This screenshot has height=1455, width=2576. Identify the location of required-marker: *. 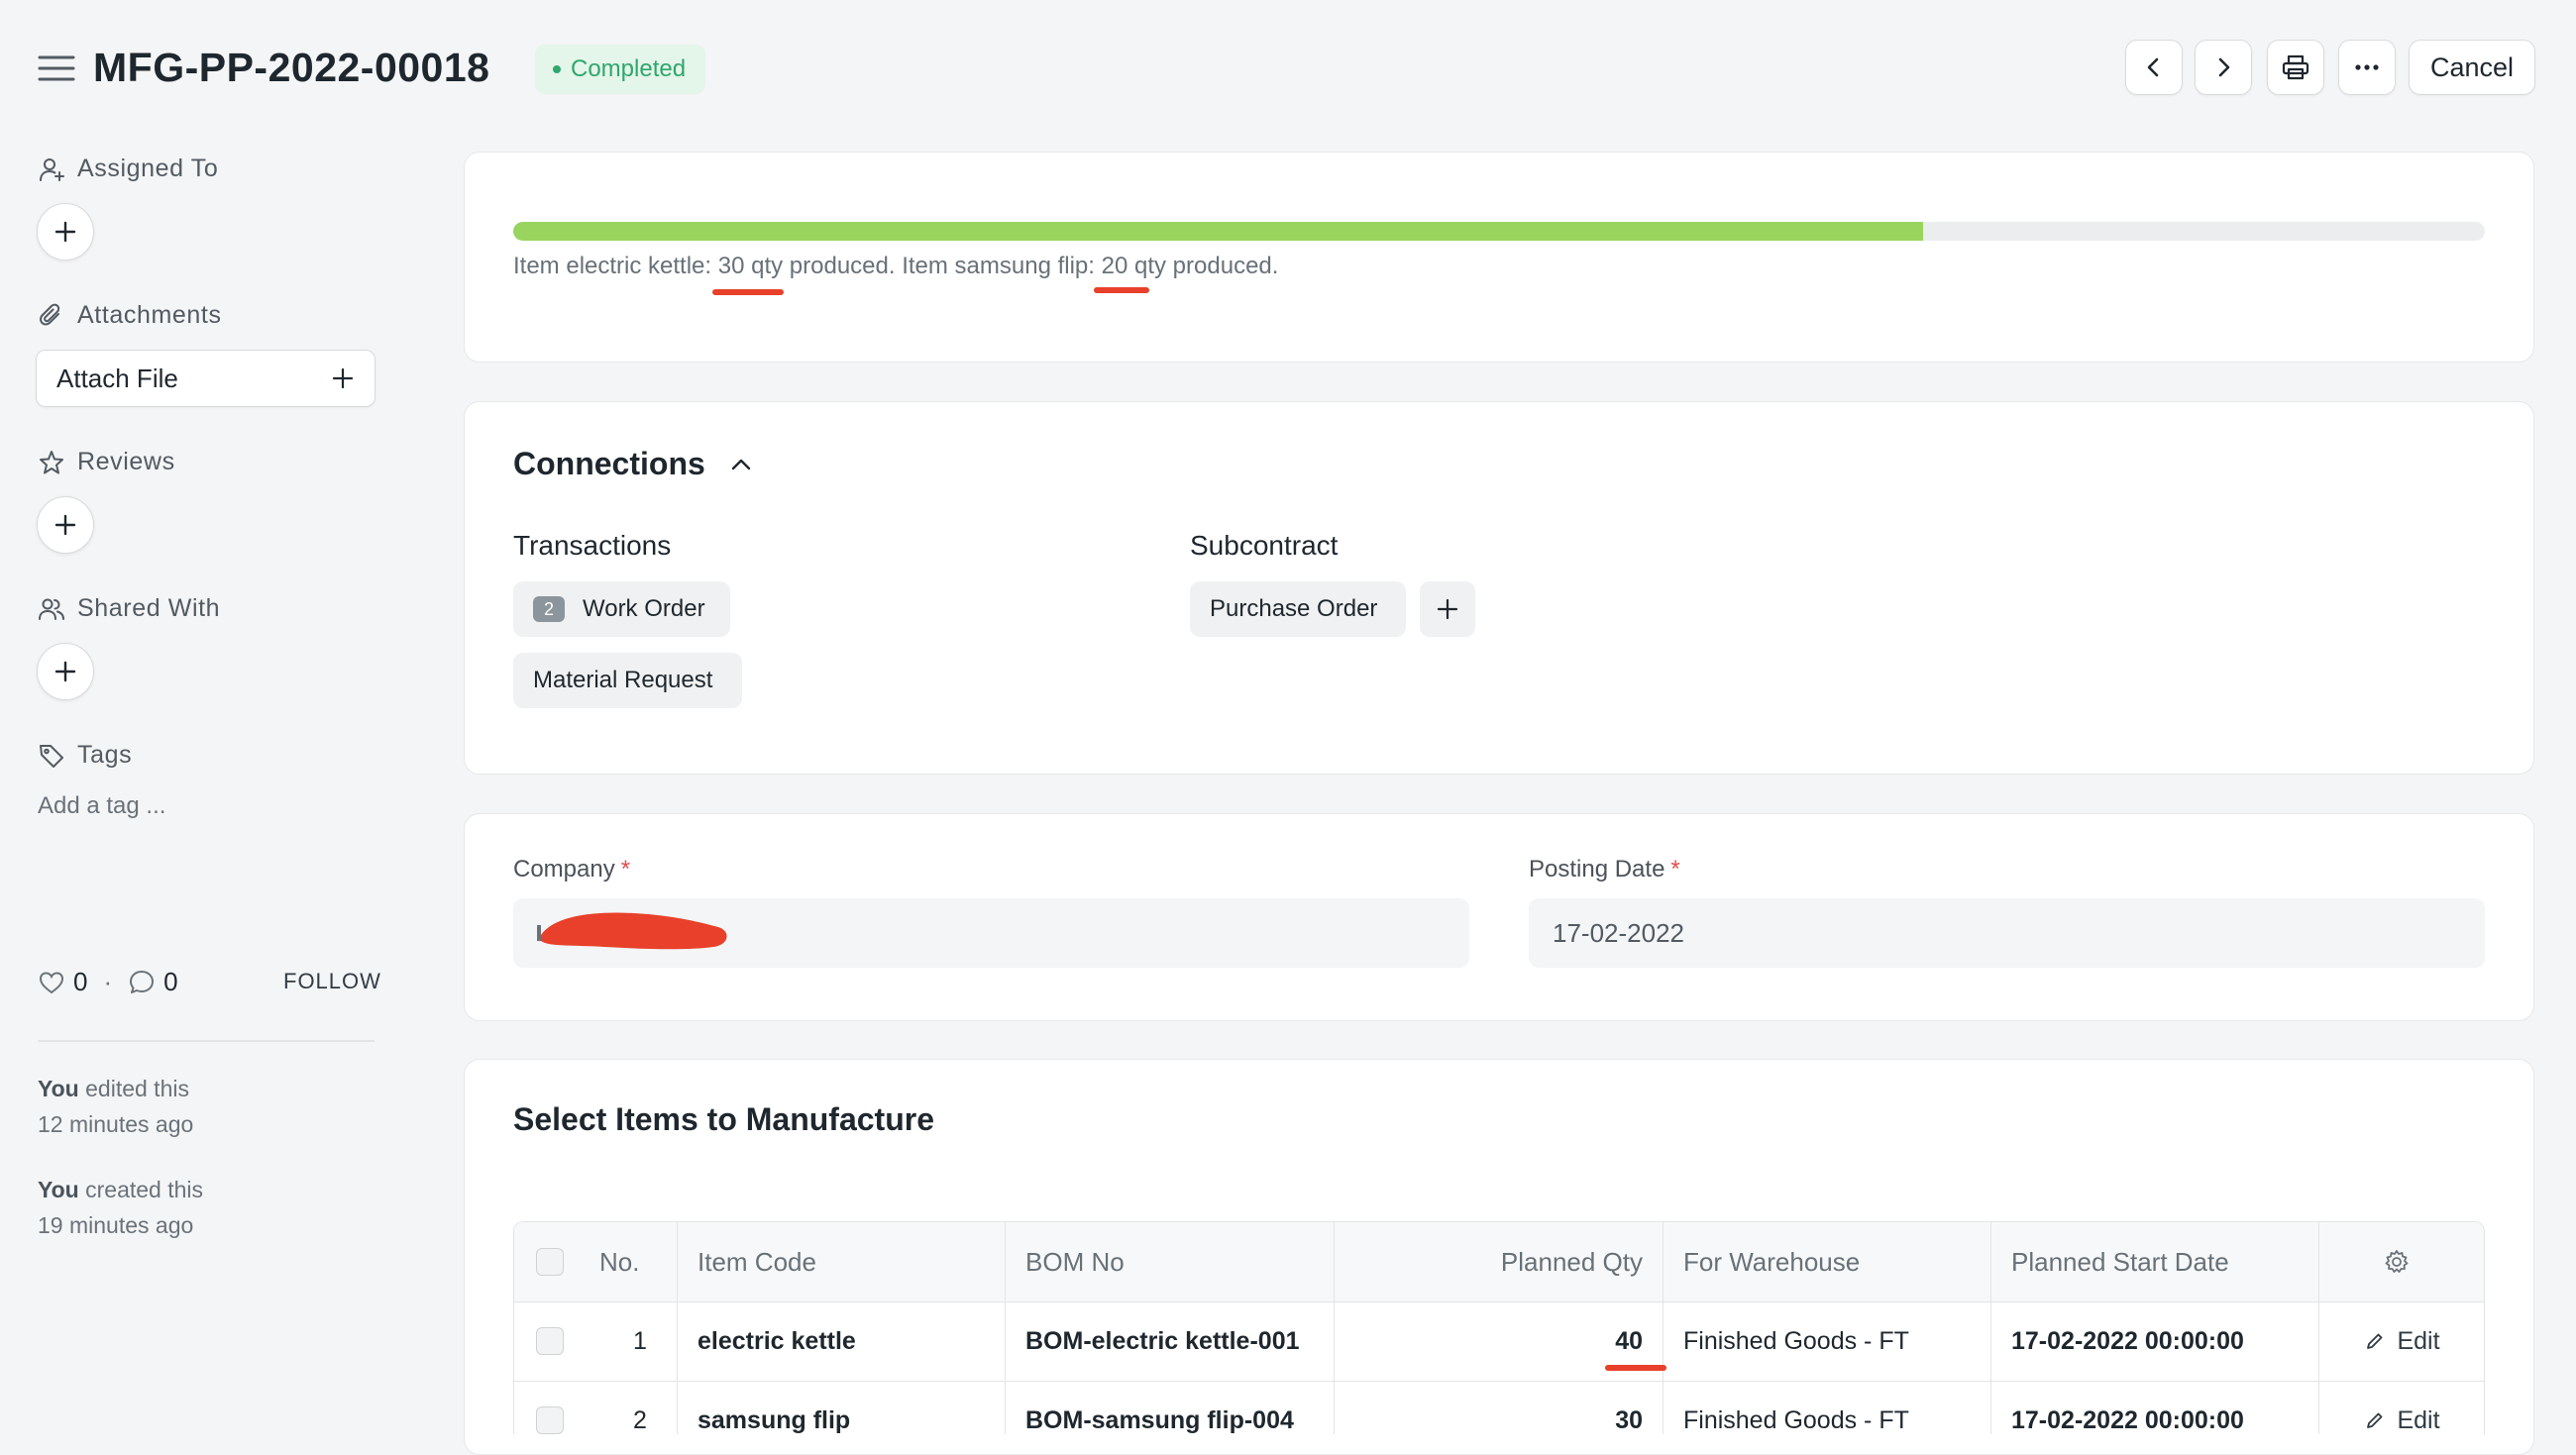
(625, 869).